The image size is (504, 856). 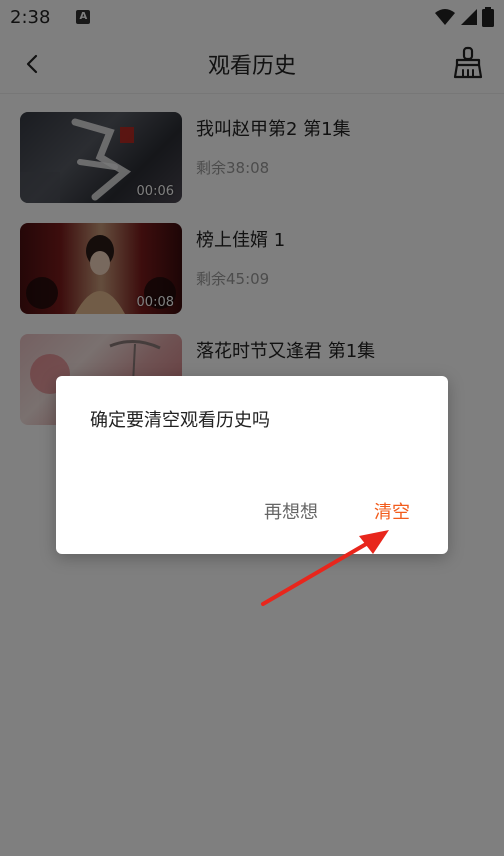 I want to click on annotation-arrow-icon, so click(x=325, y=568).